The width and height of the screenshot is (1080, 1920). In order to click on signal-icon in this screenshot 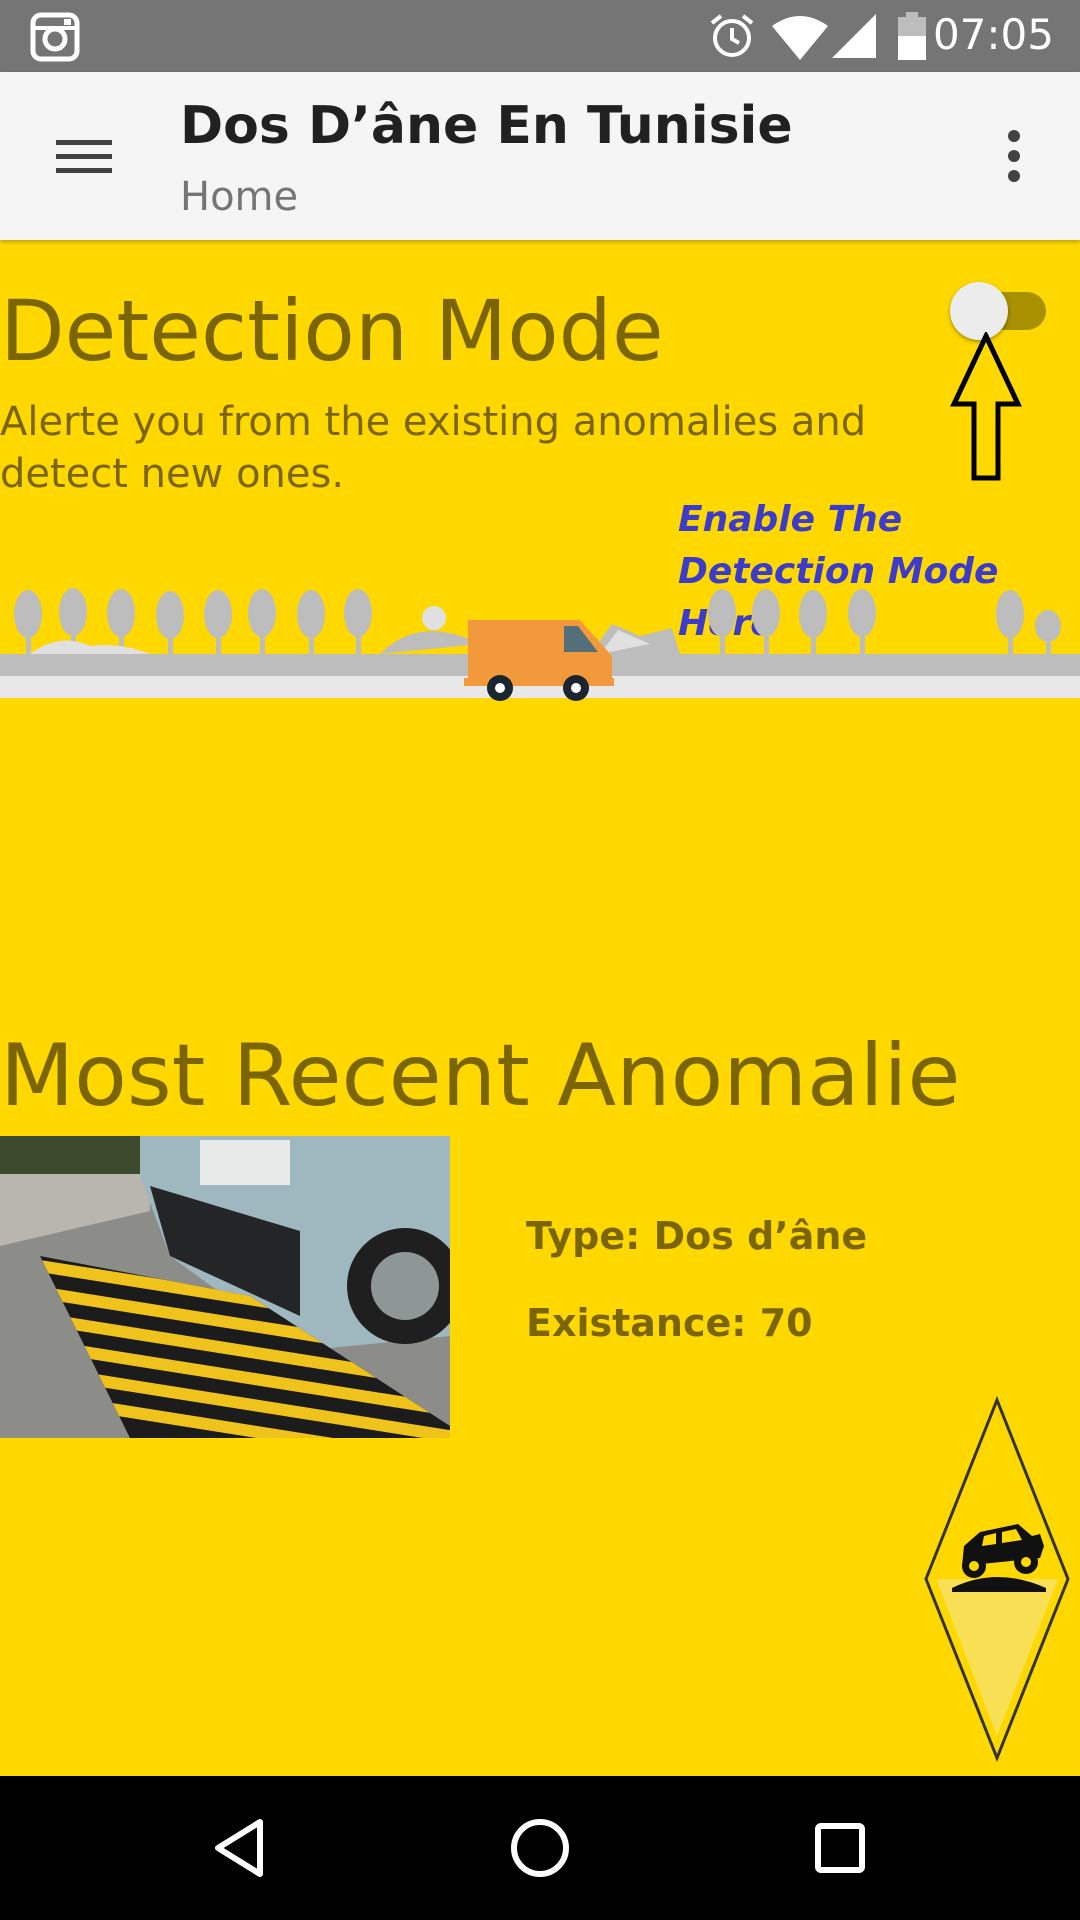, I will do `click(854, 36)`.